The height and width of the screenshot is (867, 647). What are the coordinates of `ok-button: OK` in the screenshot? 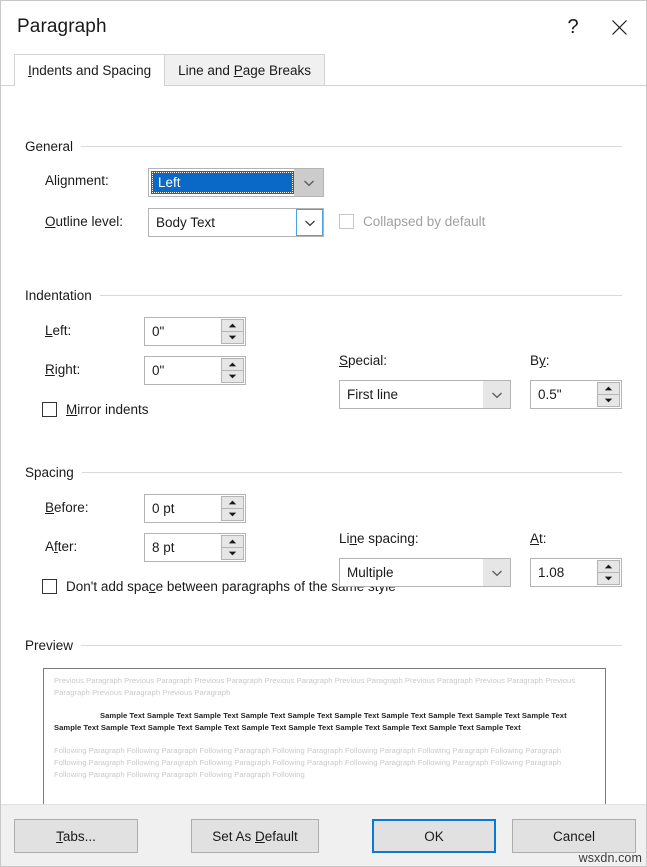 It's located at (434, 836).